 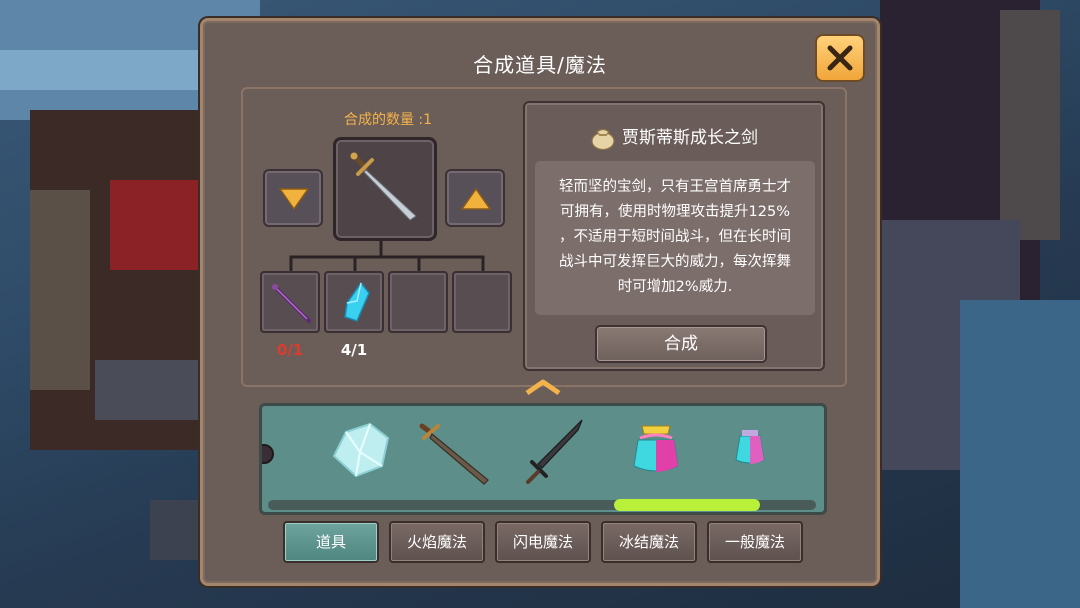 What do you see at coordinates (603, 139) in the screenshot?
I see `money-bag-icon` at bounding box center [603, 139].